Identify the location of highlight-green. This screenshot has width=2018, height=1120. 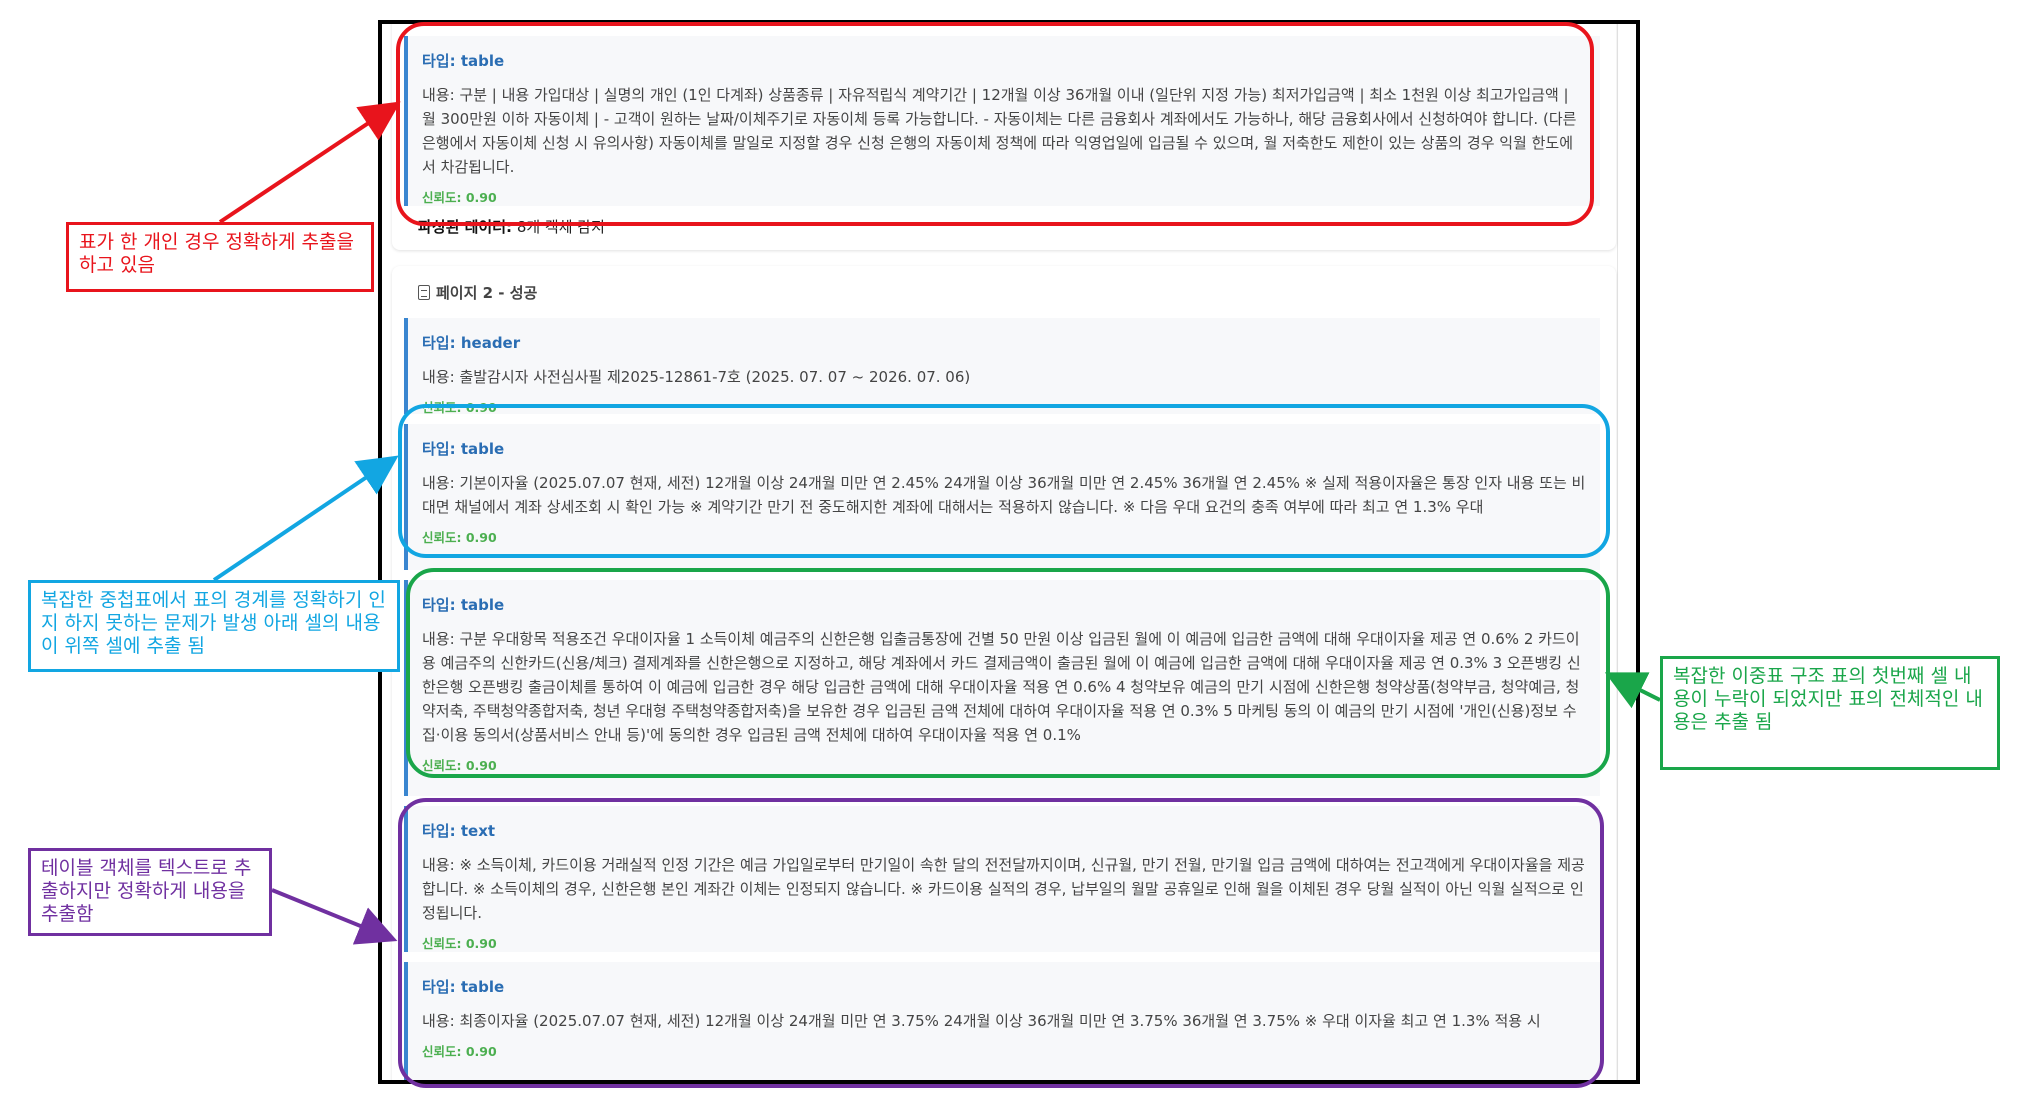
(1008, 673).